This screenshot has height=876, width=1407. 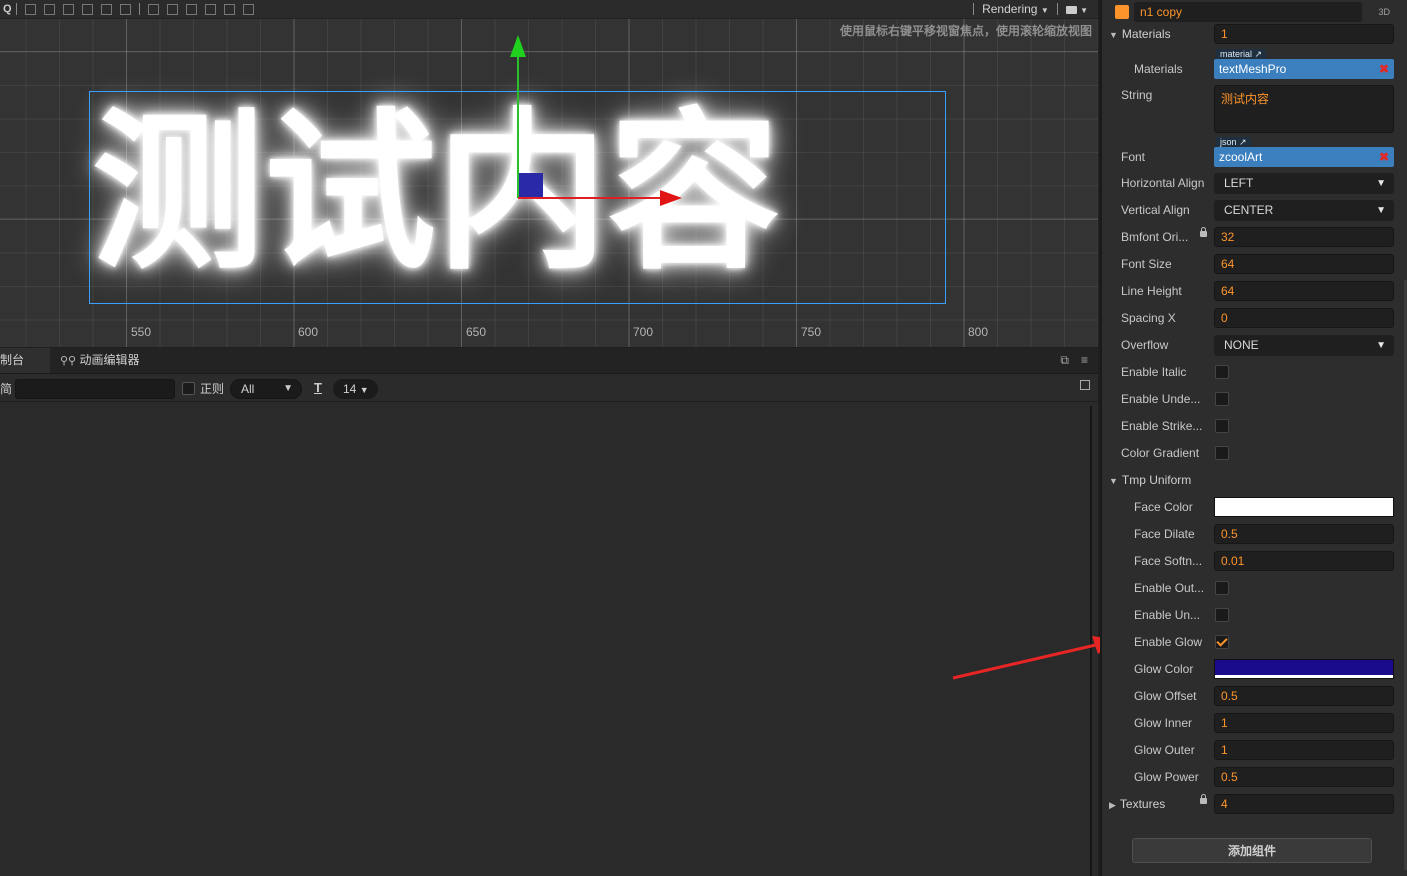 I want to click on node-active-checkbox, so click(x=1122, y=12).